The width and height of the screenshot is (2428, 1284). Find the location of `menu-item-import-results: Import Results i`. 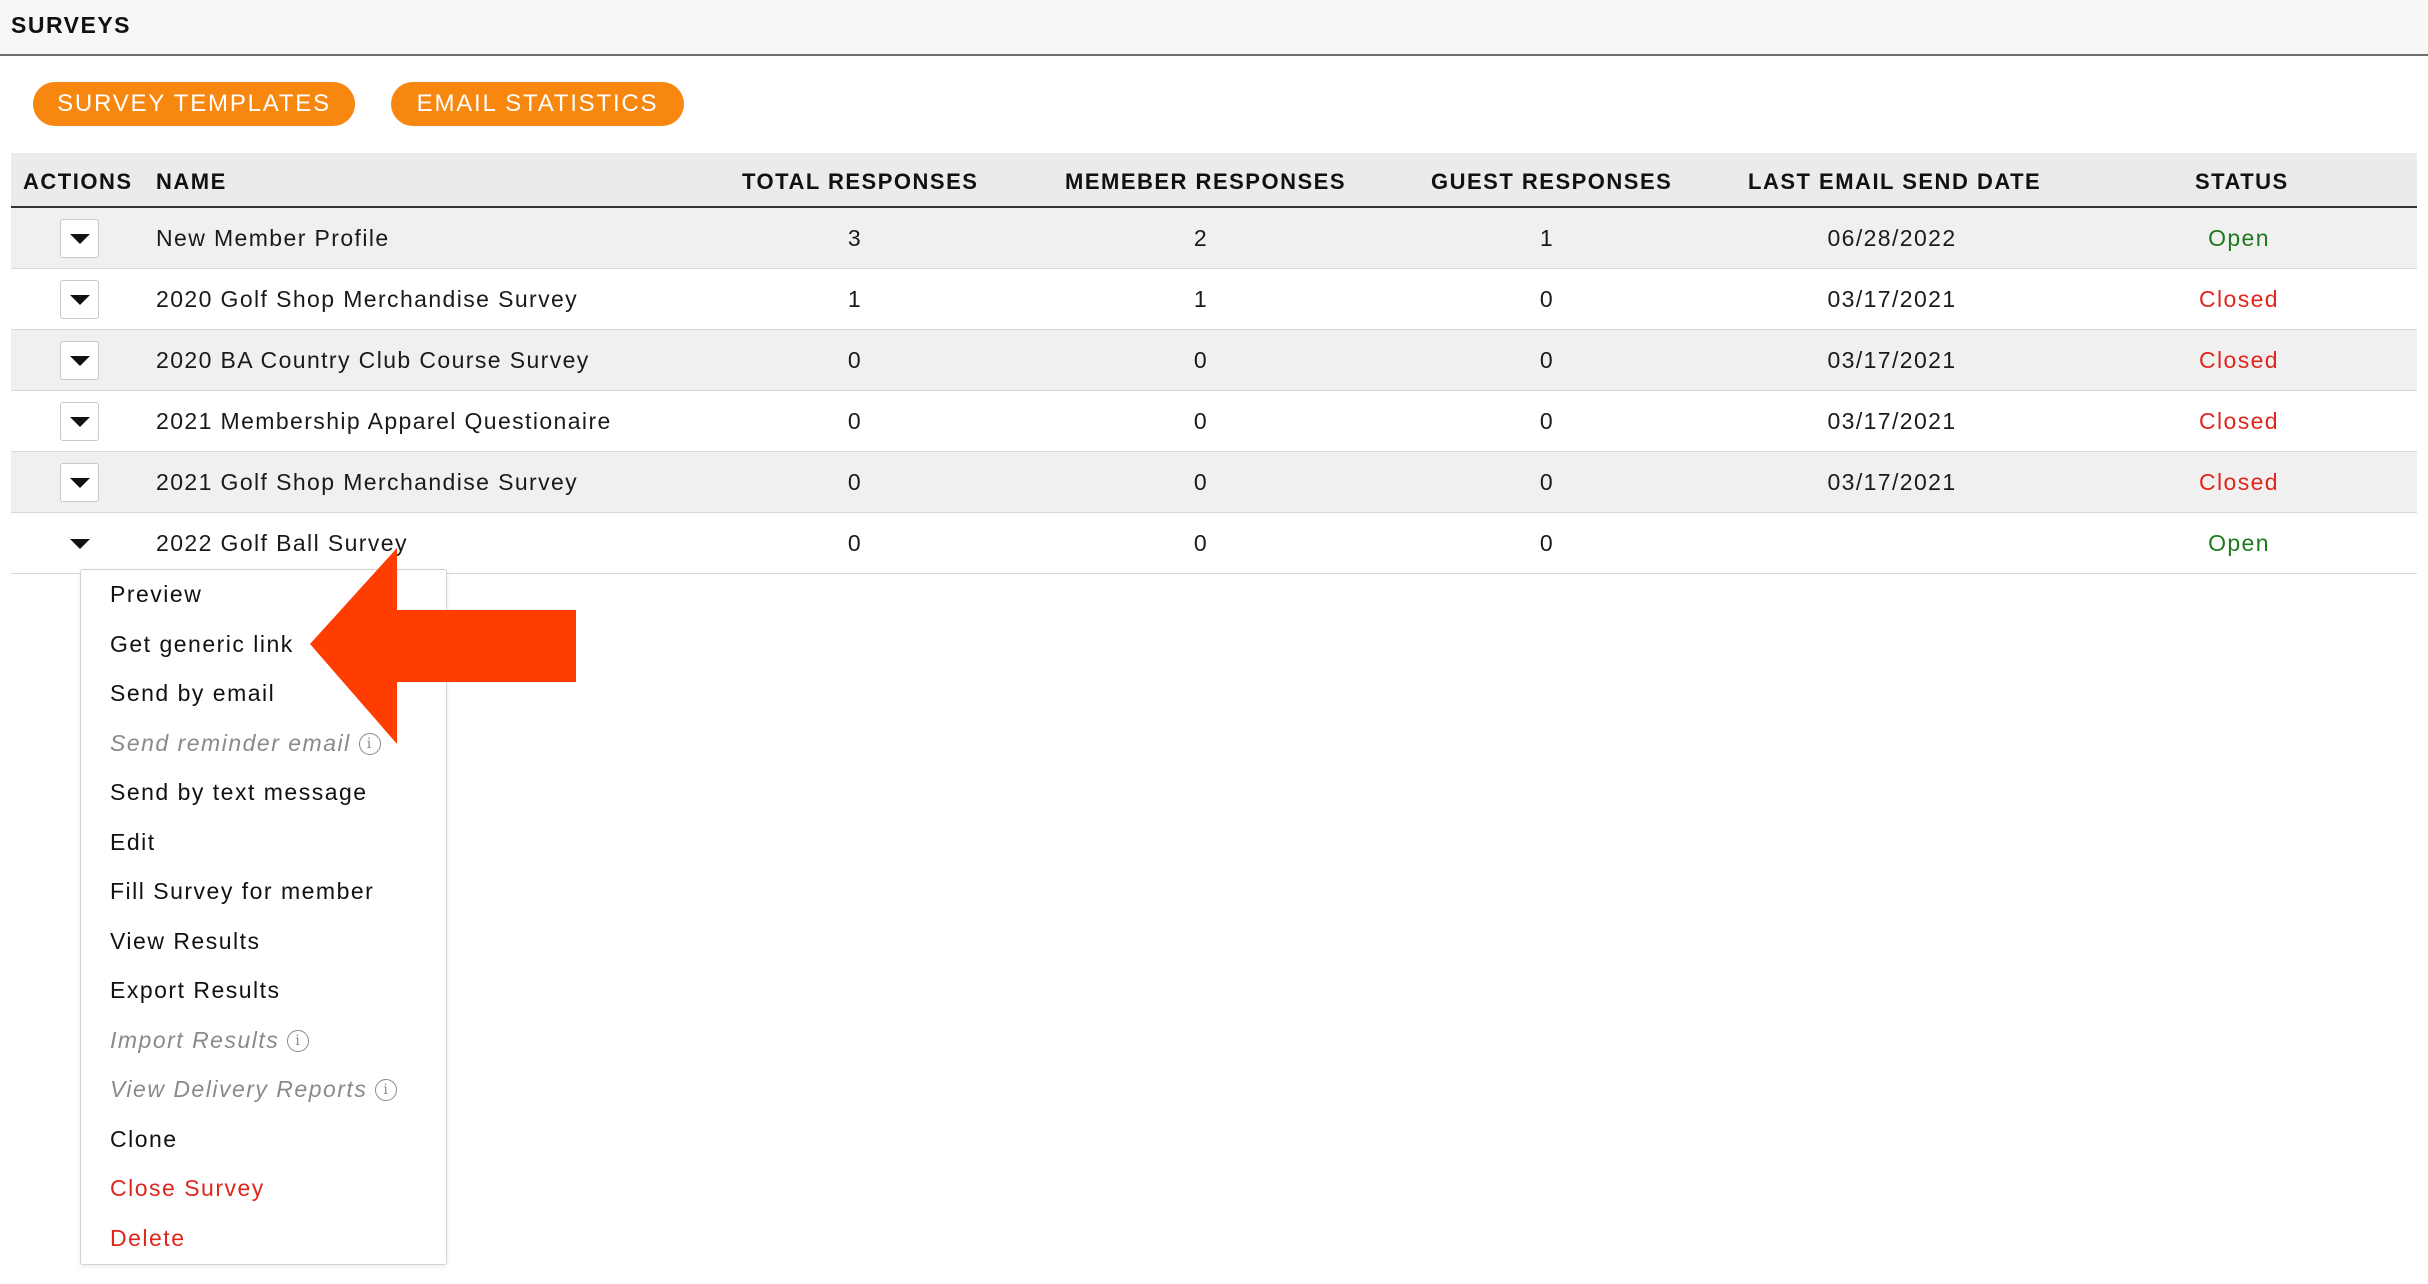

menu-item-import-results: Import Results i is located at coordinates (210, 1040).